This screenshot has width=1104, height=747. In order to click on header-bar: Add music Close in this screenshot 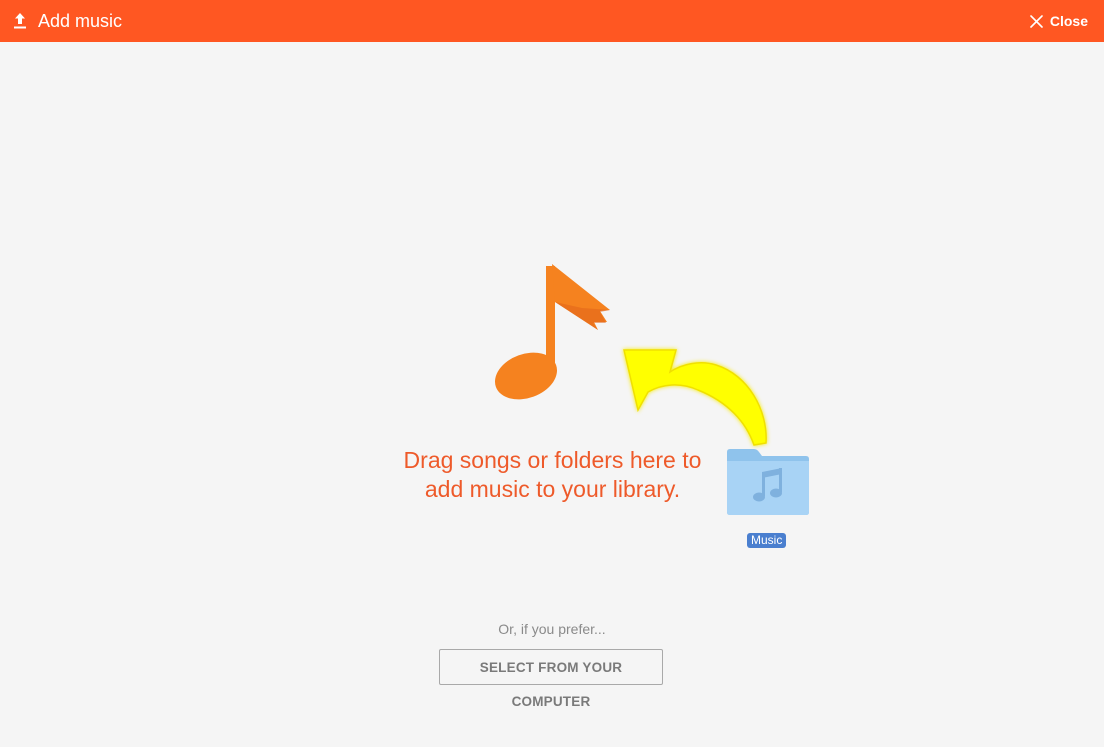, I will do `click(552, 21)`.